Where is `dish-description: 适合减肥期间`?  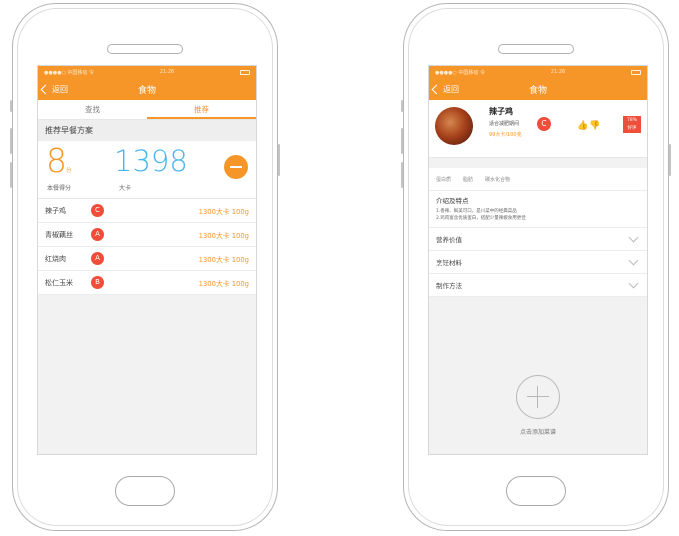
dish-description: 适合减肥期间 is located at coordinates (504, 124).